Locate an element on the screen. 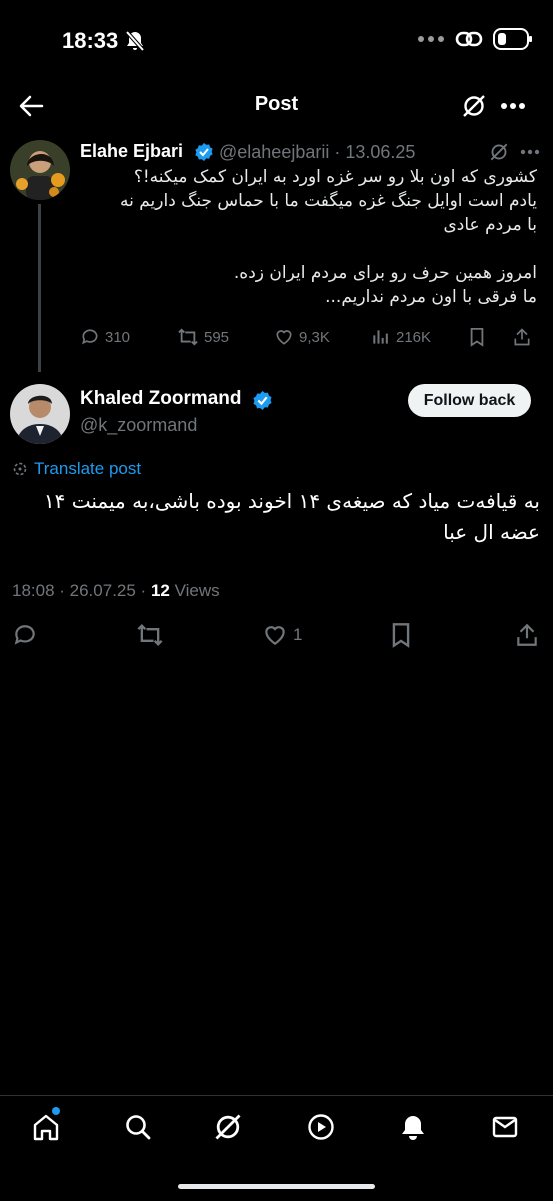  like-button: 1 is located at coordinates (282, 635).